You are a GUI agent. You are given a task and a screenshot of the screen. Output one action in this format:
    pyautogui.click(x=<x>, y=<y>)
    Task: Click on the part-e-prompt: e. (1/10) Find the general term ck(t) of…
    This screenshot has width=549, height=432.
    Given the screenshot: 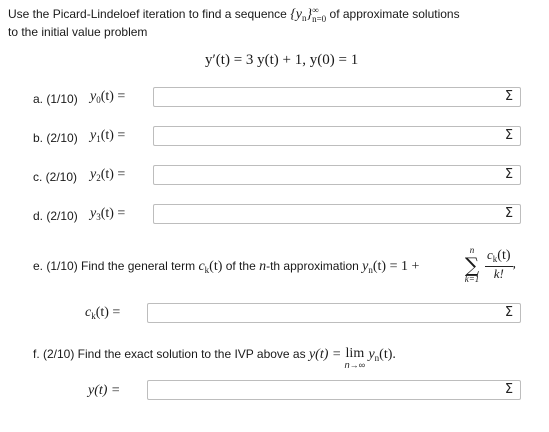 What is the action you would take?
    pyautogui.click(x=226, y=267)
    